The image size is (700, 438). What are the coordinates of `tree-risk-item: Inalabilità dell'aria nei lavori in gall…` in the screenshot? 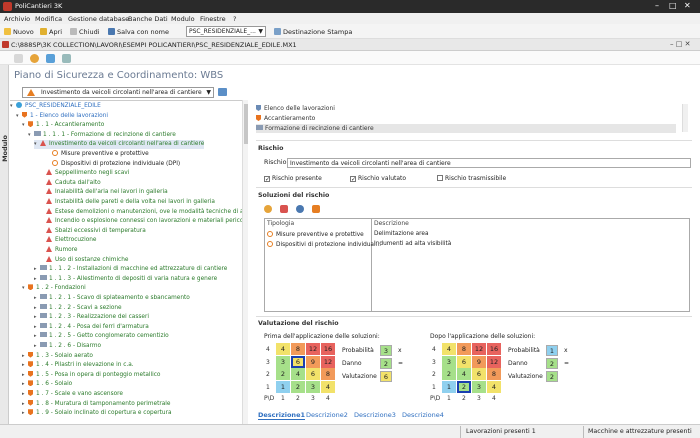 It's located at (104, 192).